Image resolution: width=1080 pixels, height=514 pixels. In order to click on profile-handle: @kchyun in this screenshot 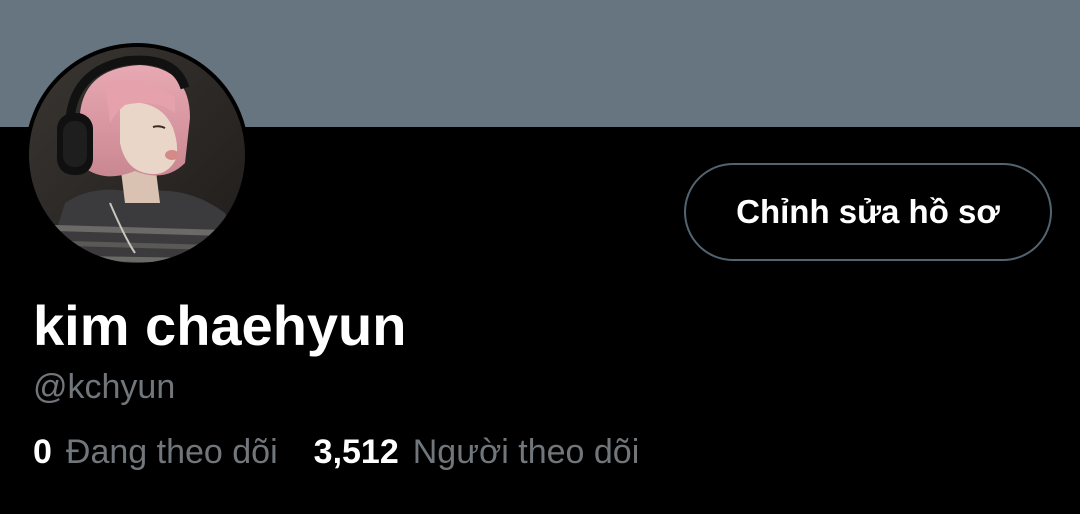, I will do `click(104, 387)`.